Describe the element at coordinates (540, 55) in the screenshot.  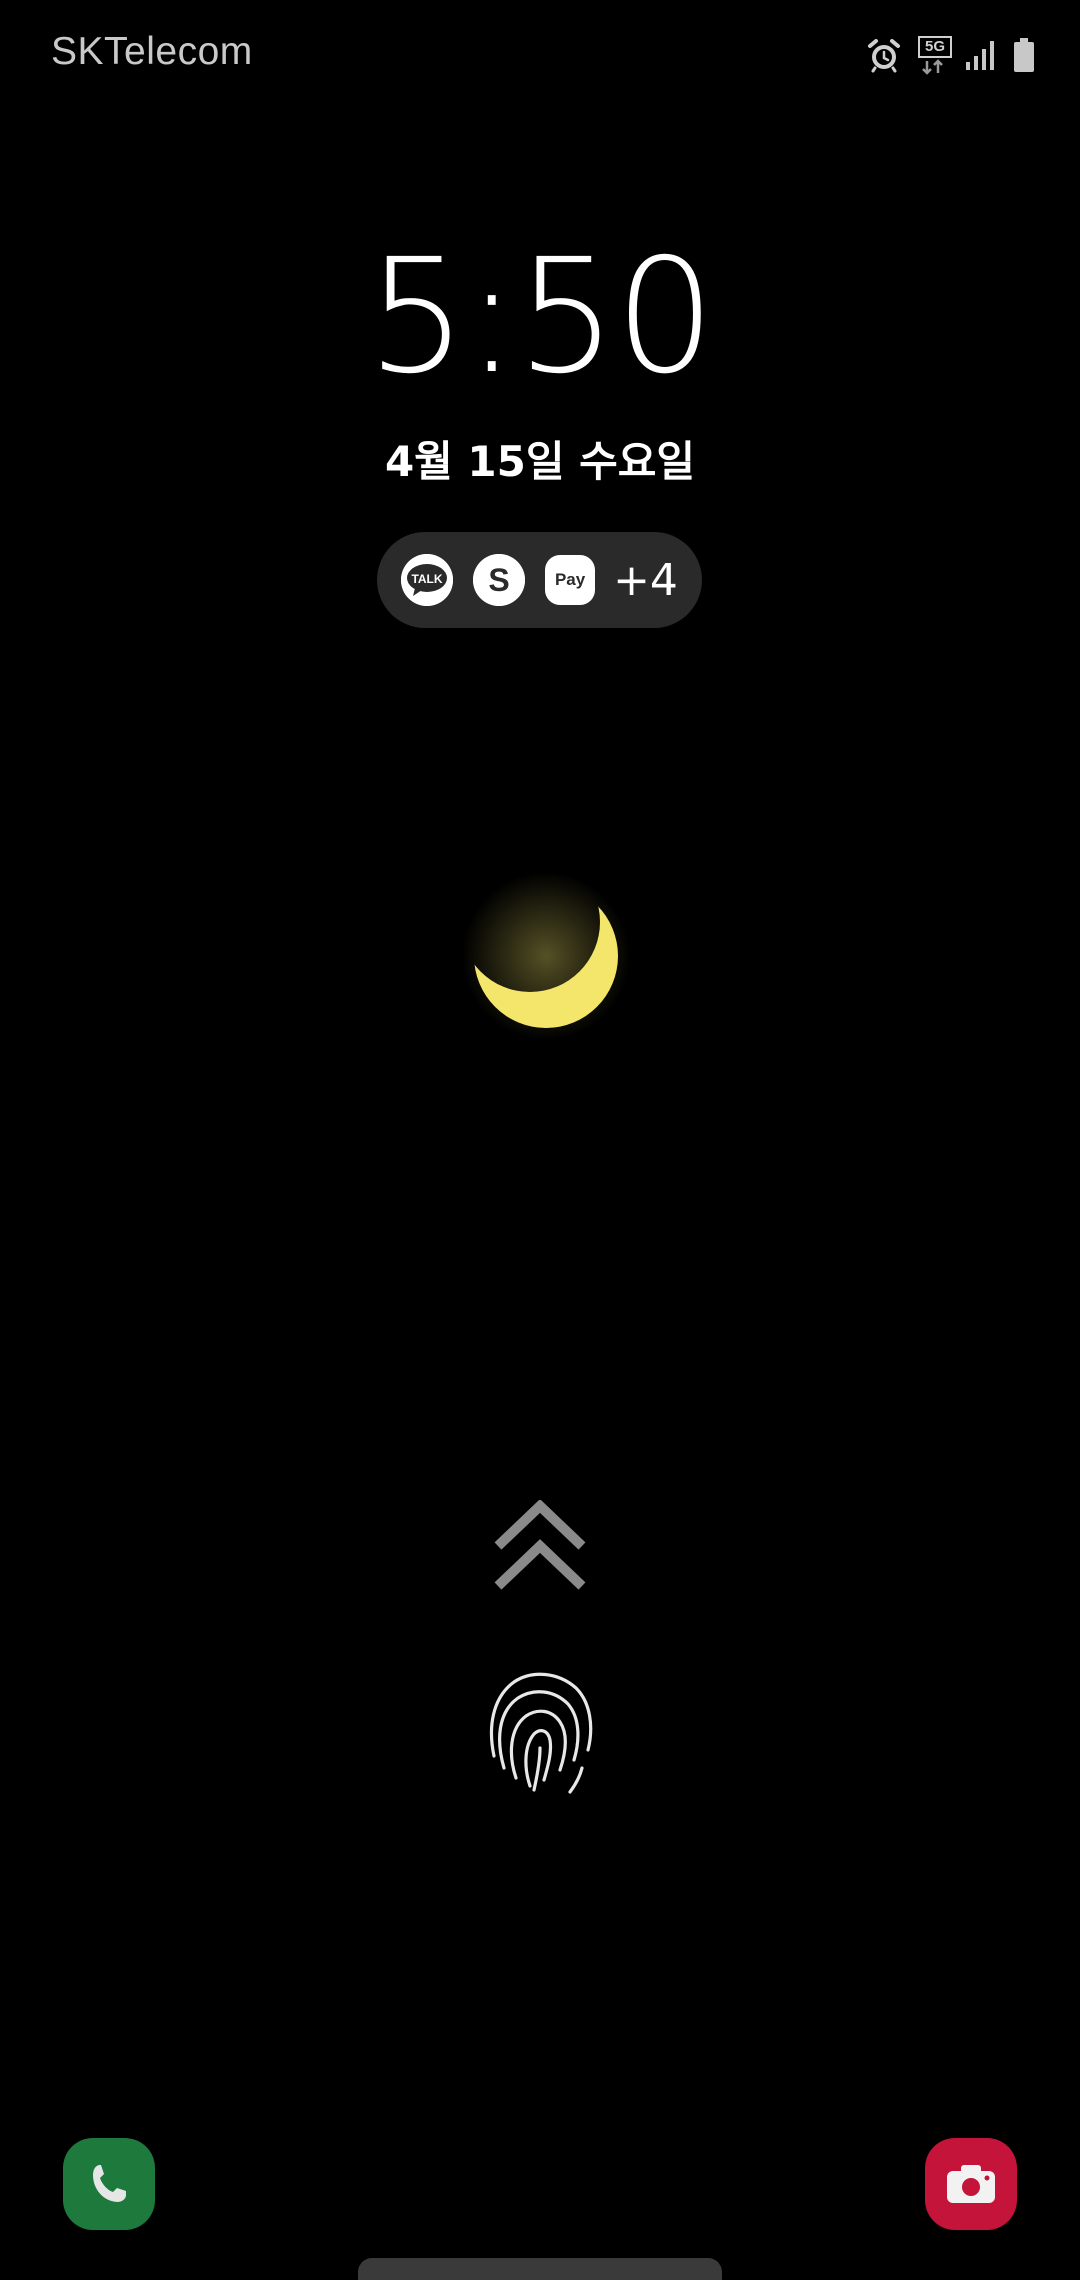
I see `status-bar: SKTelecom 5G` at that location.